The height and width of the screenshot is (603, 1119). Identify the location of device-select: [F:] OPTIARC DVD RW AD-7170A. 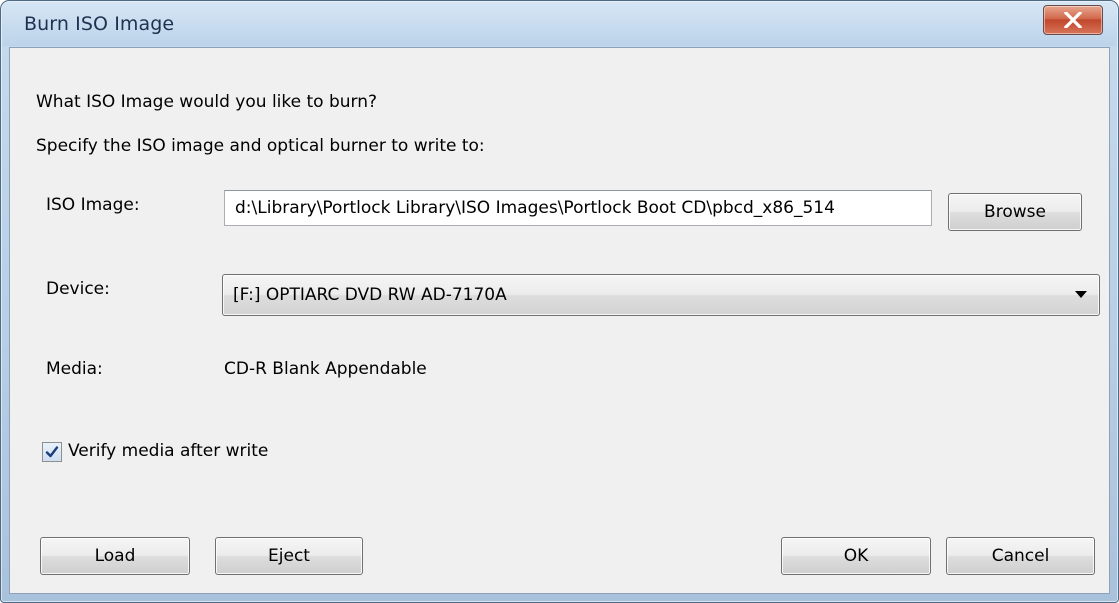
(661, 295).